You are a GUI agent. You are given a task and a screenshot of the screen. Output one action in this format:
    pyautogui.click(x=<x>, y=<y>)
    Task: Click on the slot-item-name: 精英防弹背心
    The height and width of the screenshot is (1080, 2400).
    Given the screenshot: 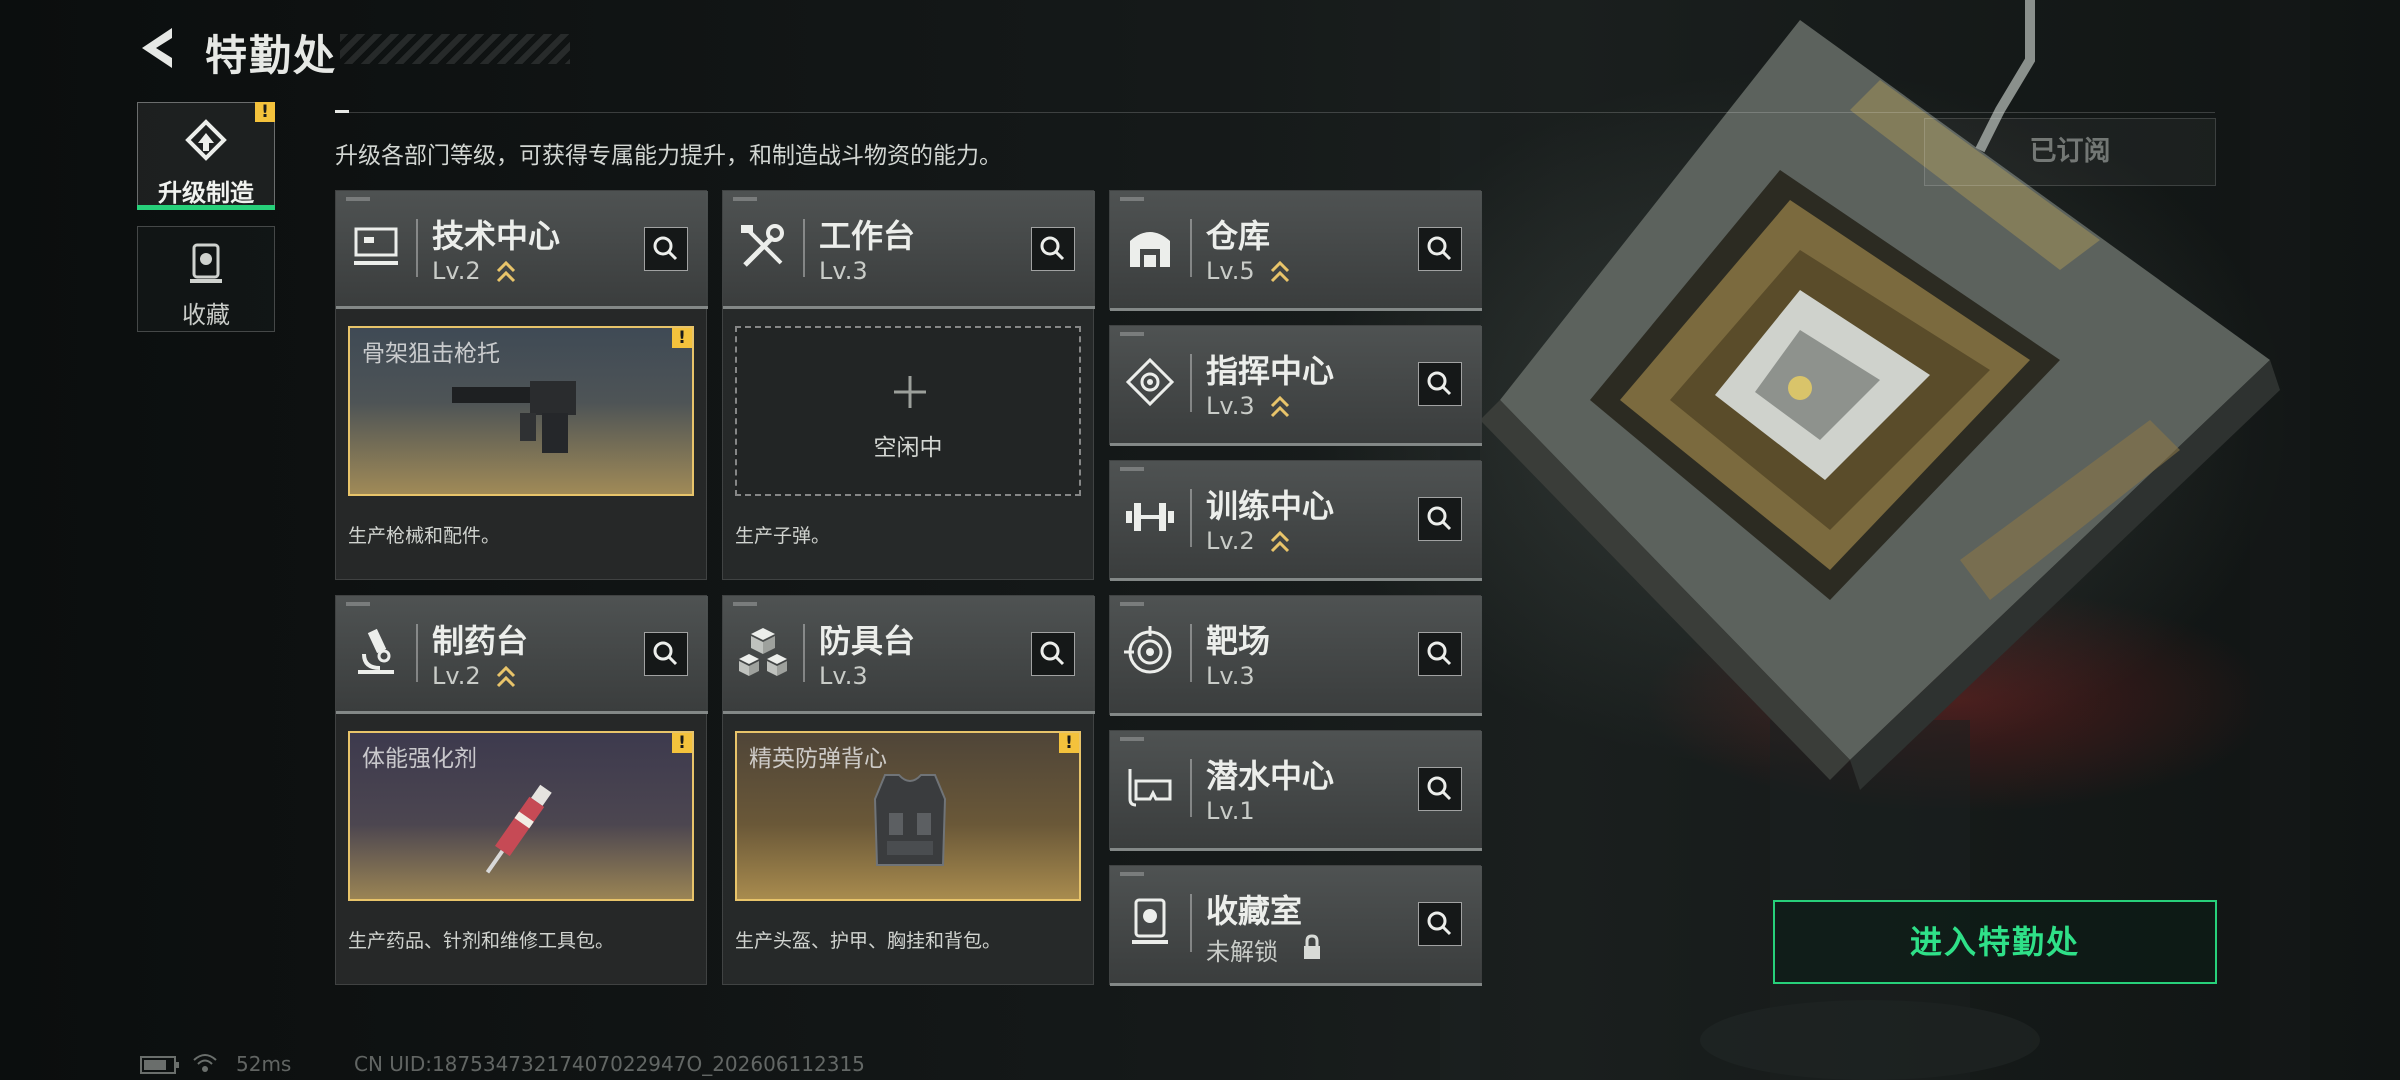 What is the action you would take?
    pyautogui.click(x=818, y=759)
    